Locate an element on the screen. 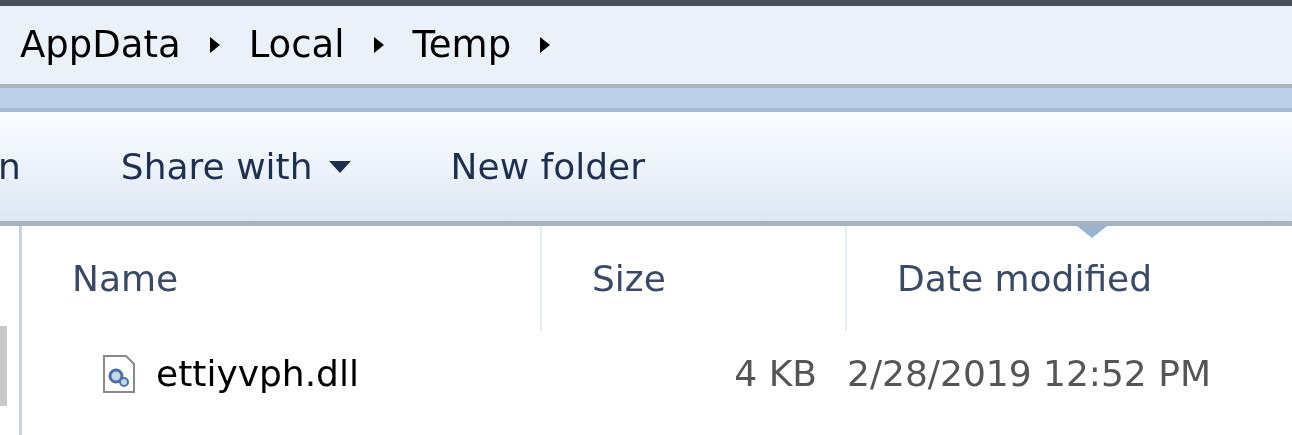 Image resolution: width=1292 pixels, height=435 pixels. breadcrumb-item: Temp is located at coordinates (462, 45).